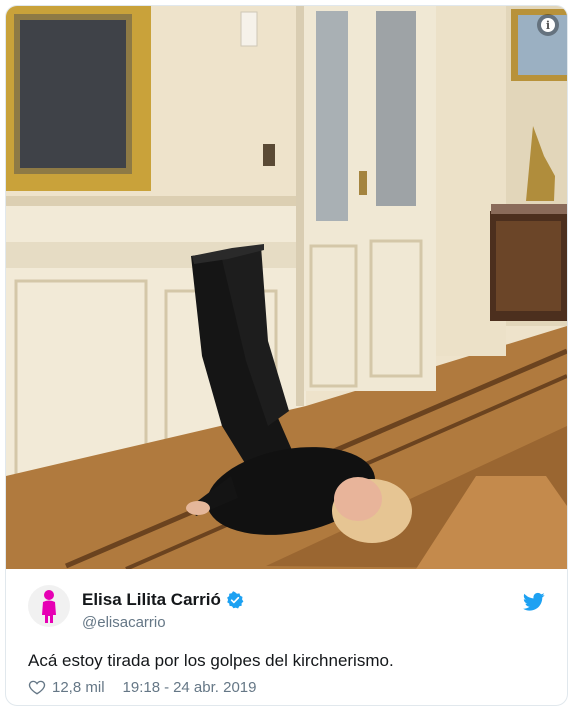 The height and width of the screenshot is (711, 573). Describe the element at coordinates (78, 687) in the screenshot. I see `like-count: 12,8 mil` at that location.